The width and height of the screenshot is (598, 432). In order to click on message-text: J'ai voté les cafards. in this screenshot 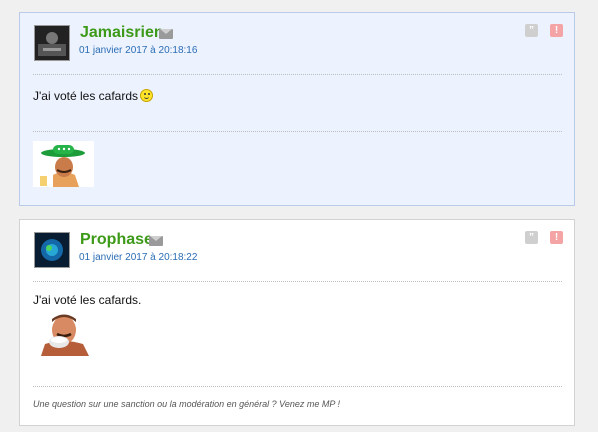, I will do `click(87, 300)`.